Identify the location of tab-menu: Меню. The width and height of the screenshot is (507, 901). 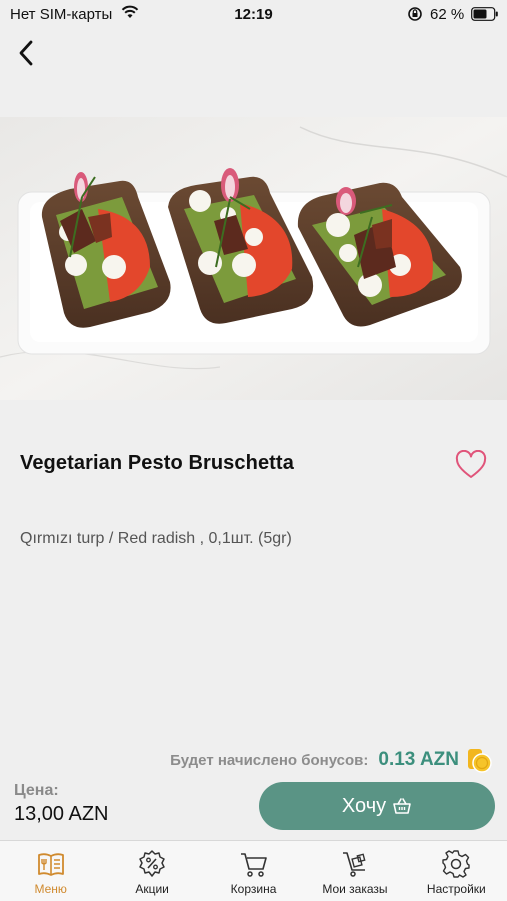
(50, 871).